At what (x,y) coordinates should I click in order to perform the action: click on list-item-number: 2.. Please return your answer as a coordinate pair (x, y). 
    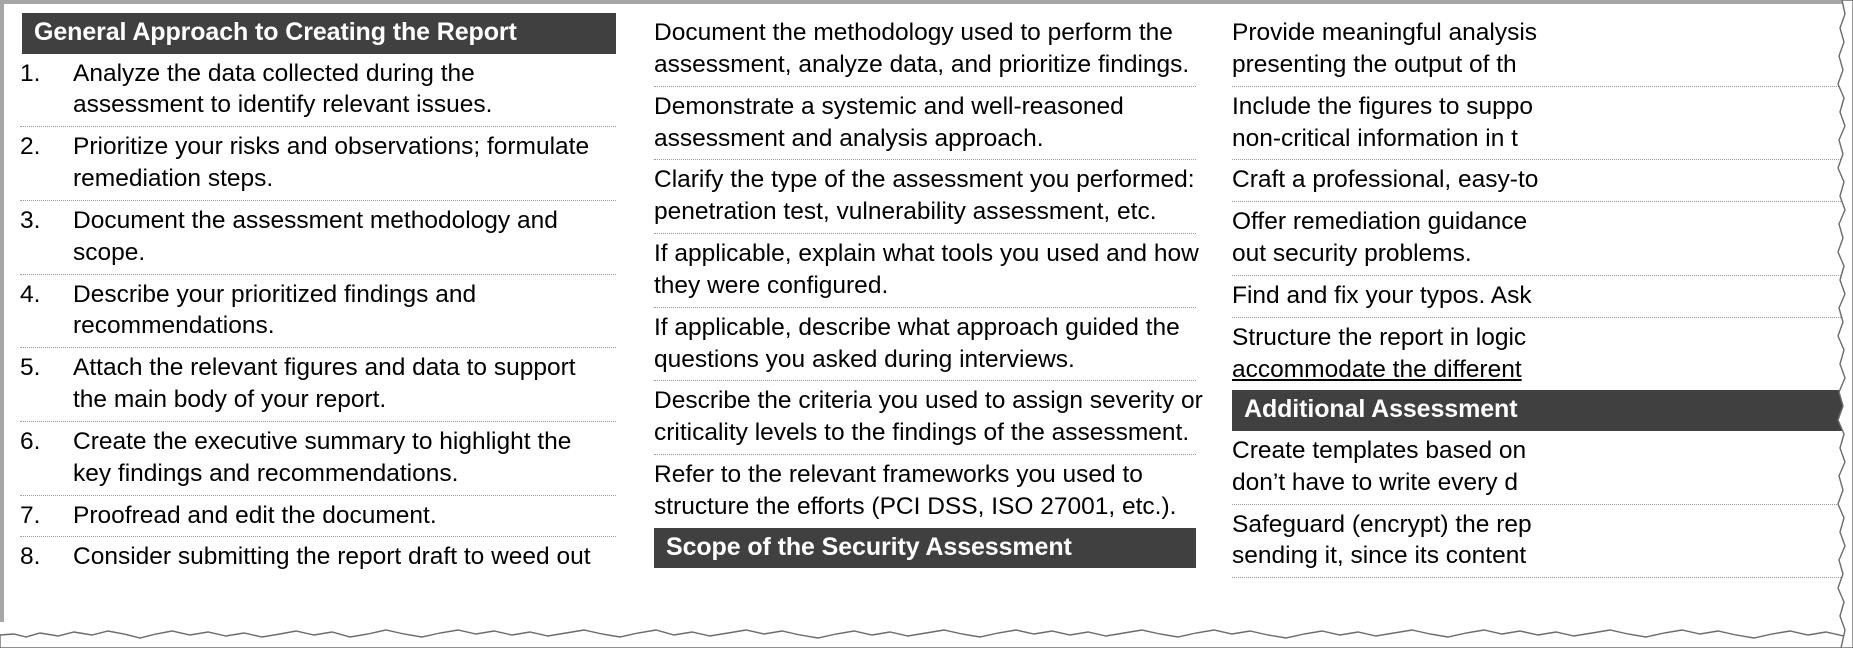
    Looking at the image, I should click on (30, 147).